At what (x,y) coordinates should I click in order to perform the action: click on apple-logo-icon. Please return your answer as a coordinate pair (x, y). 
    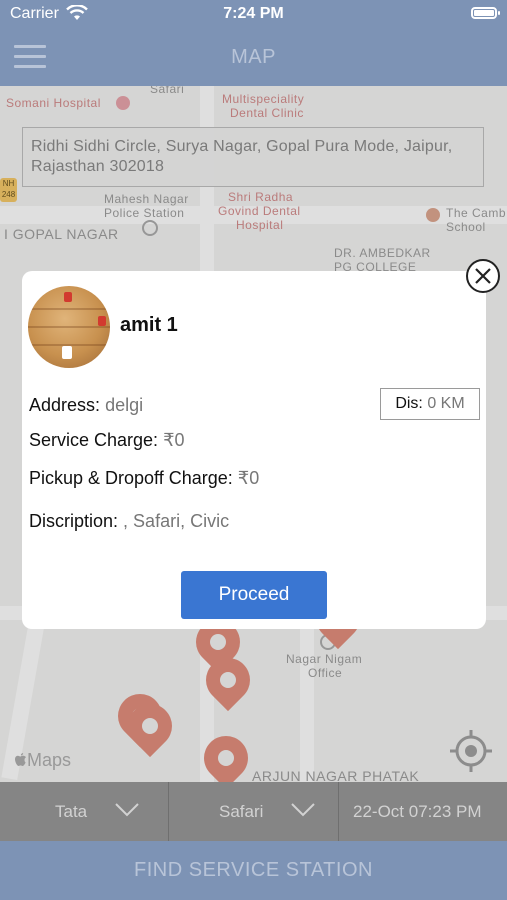
    Looking at the image, I should click on (20, 759).